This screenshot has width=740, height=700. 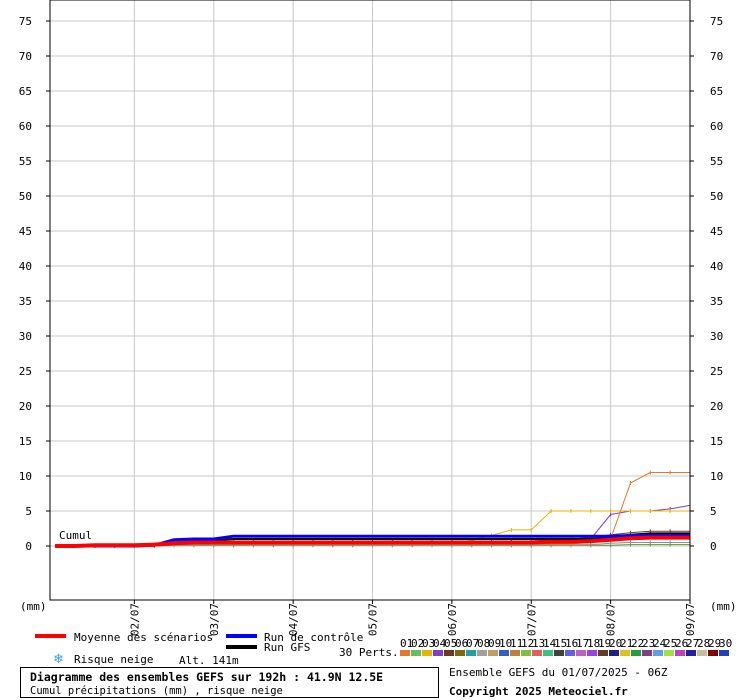 What do you see at coordinates (369, 652) in the screenshot?
I see `legend-perts-label: 30 Perts.` at bounding box center [369, 652].